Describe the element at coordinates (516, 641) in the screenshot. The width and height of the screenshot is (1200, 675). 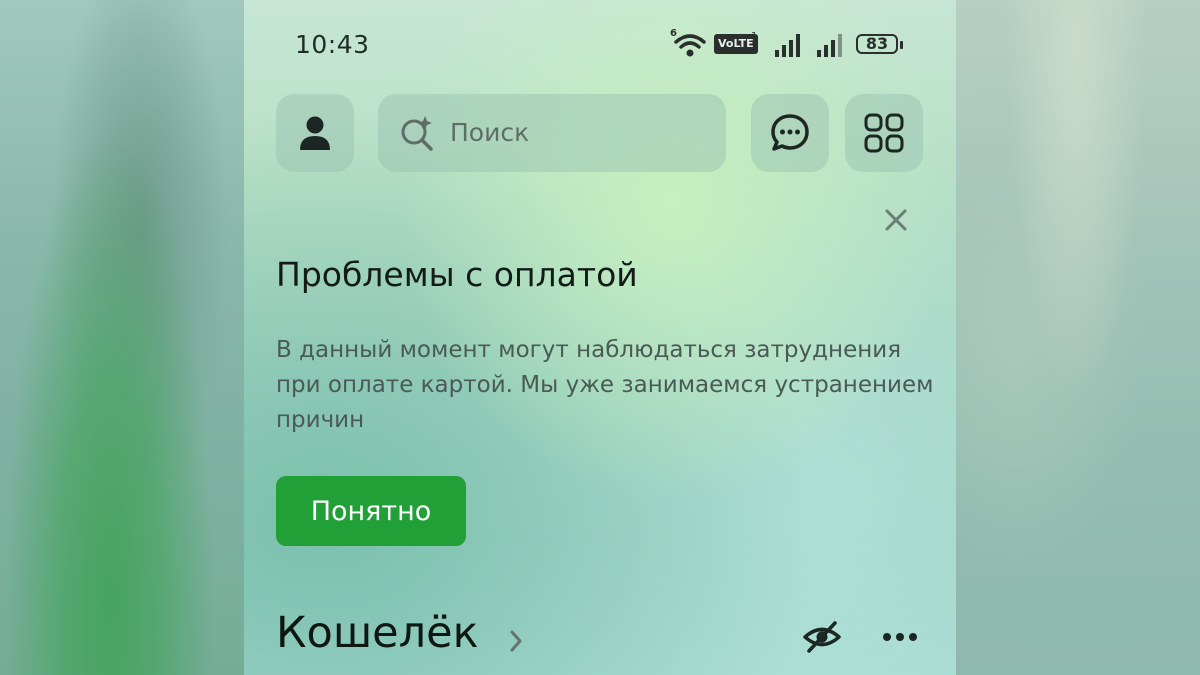
I see `chevron-right-icon` at that location.